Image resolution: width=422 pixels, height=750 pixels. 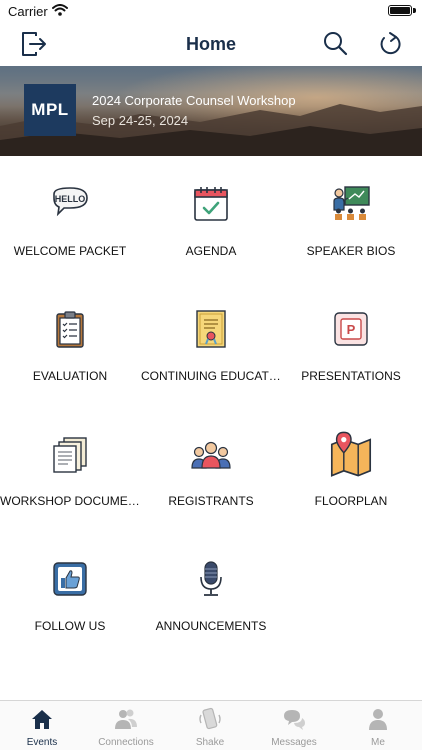 What do you see at coordinates (70, 218) in the screenshot?
I see `tile-welcome-packet: HELLO WELCOME PACKET` at bounding box center [70, 218].